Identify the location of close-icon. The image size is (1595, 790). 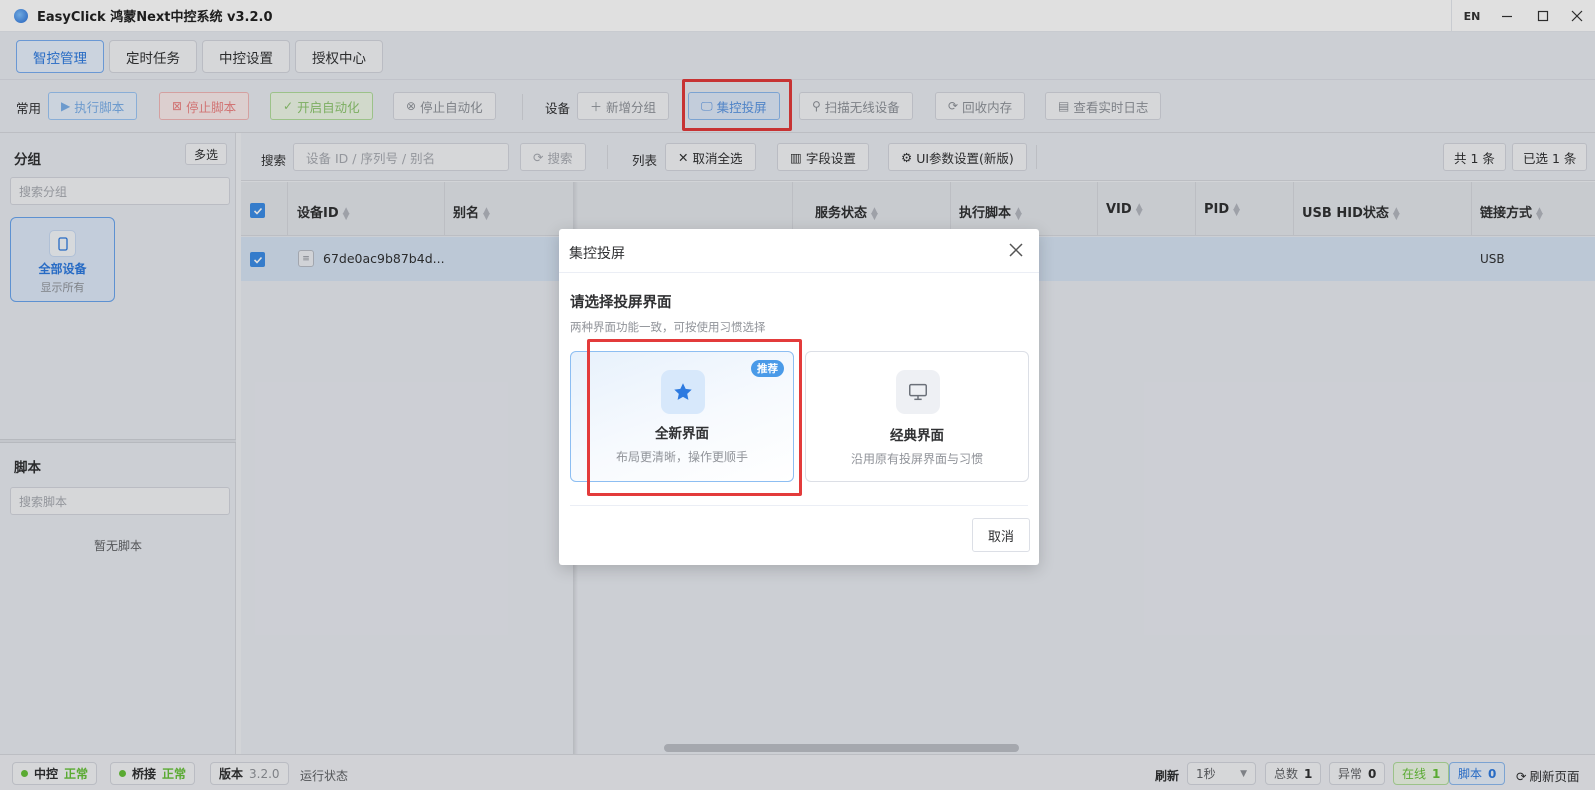
(1016, 250).